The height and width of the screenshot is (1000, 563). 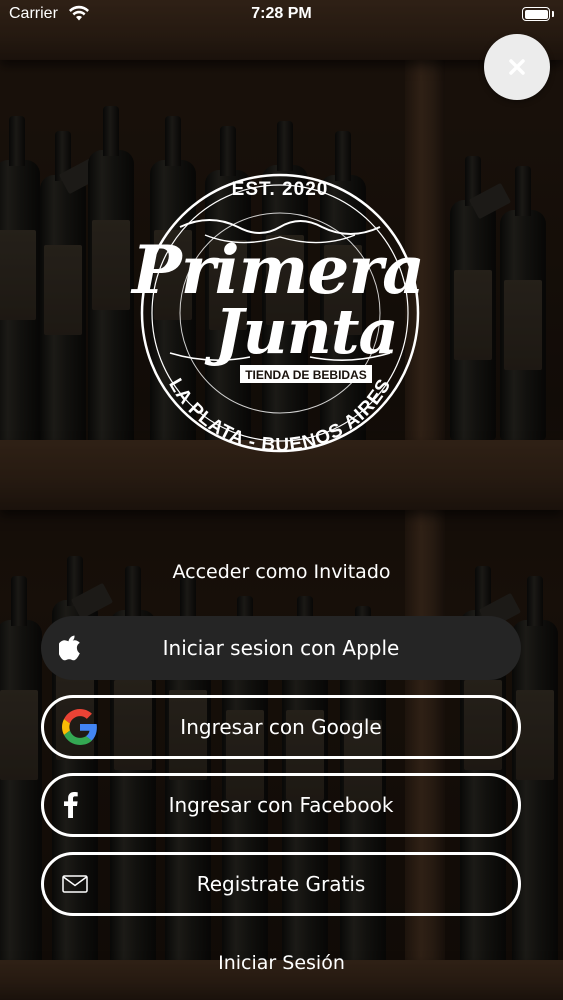 I want to click on close-button, so click(x=517, y=67).